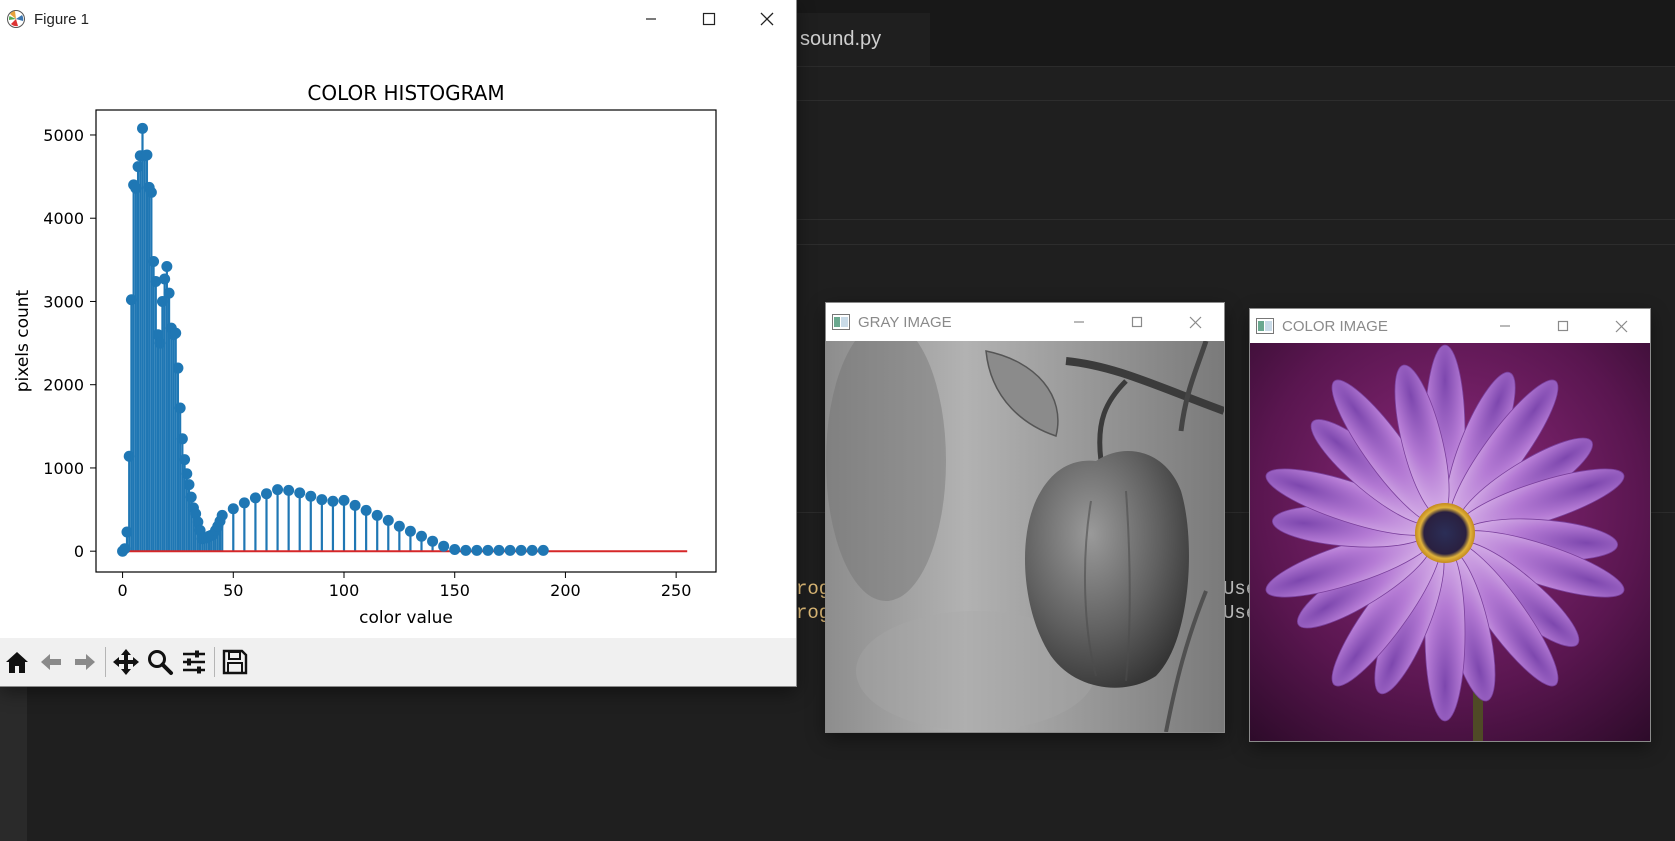 Image resolution: width=1675 pixels, height=841 pixels. I want to click on home-icon, so click(17, 662).